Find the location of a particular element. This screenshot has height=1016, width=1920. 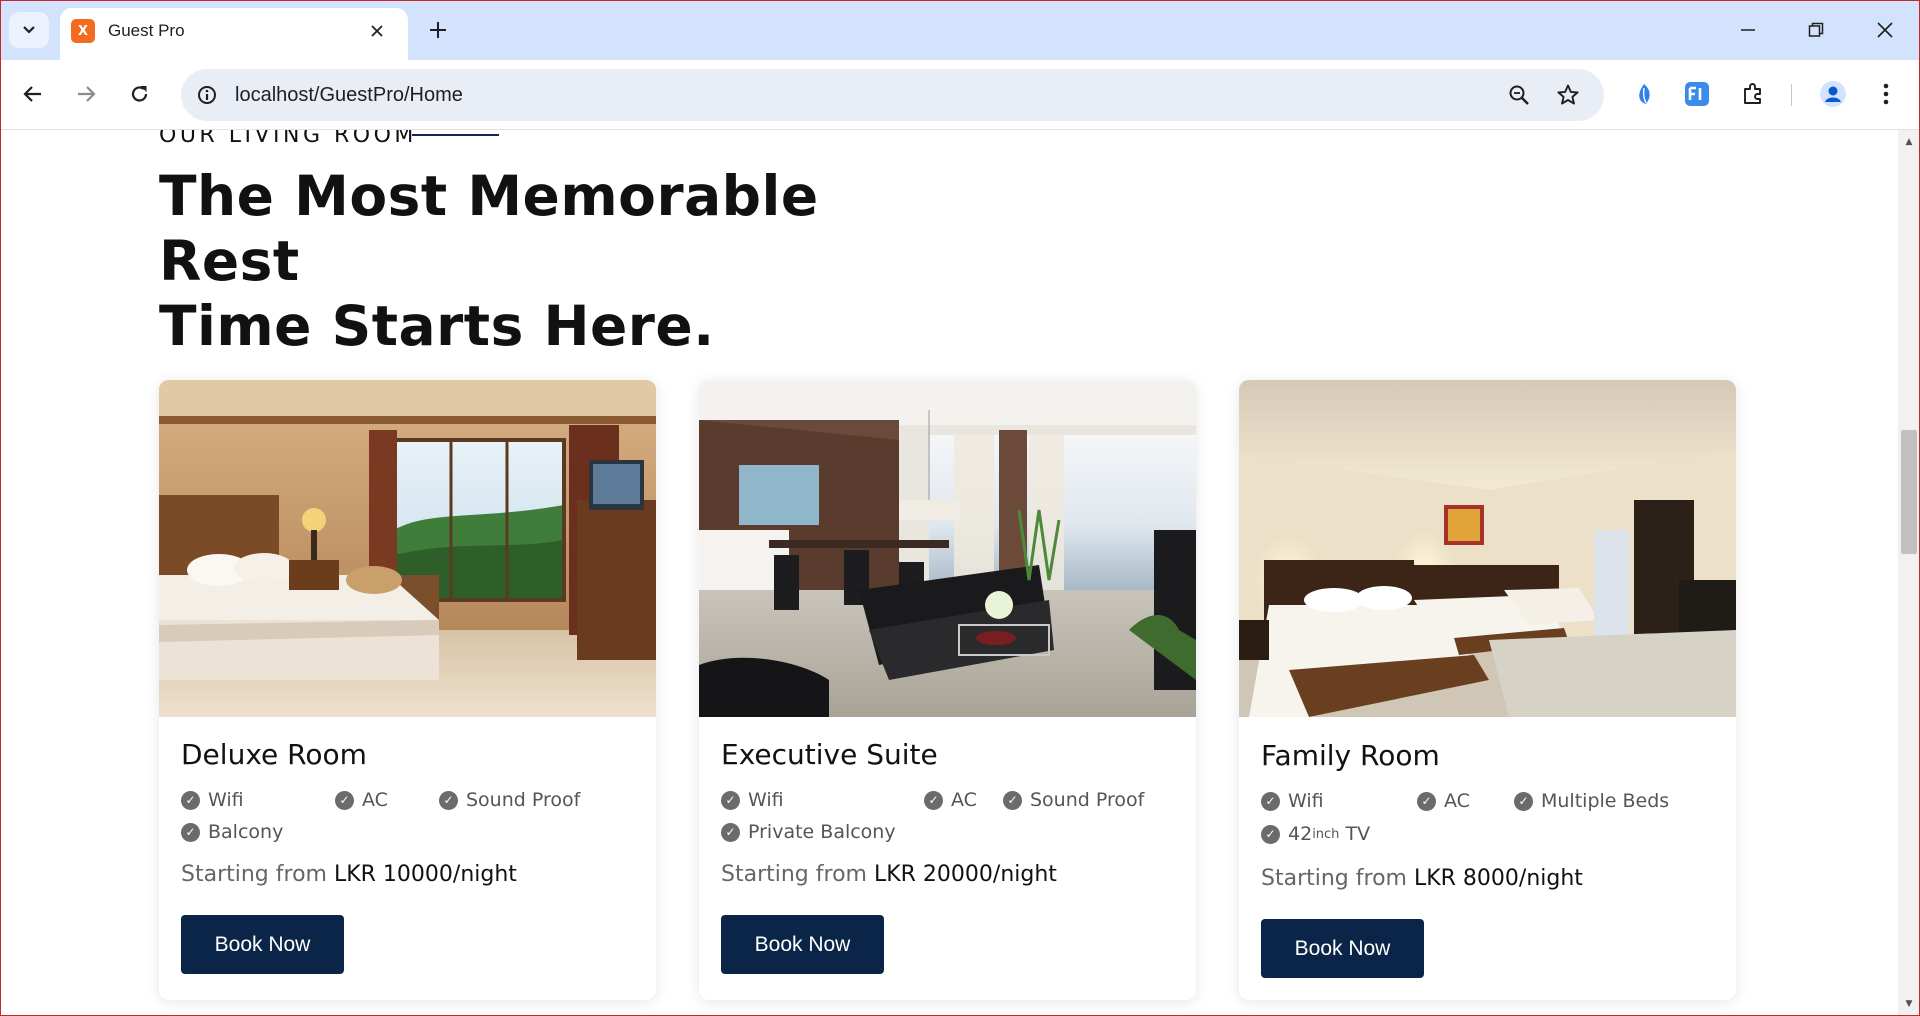

url-text: localhost/GuestPro/Home is located at coordinates (349, 95).